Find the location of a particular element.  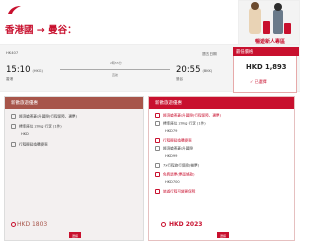

fare-feature-row: 旅遊行程可變更保障 is located at coordinates (175, 192).